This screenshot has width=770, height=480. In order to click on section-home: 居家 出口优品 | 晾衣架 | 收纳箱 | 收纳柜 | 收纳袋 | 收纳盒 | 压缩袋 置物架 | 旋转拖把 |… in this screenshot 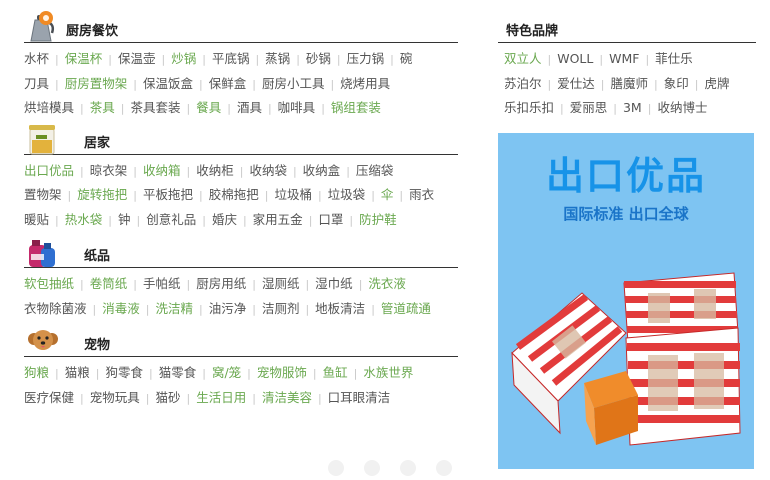, I will do `click(241, 178)`.